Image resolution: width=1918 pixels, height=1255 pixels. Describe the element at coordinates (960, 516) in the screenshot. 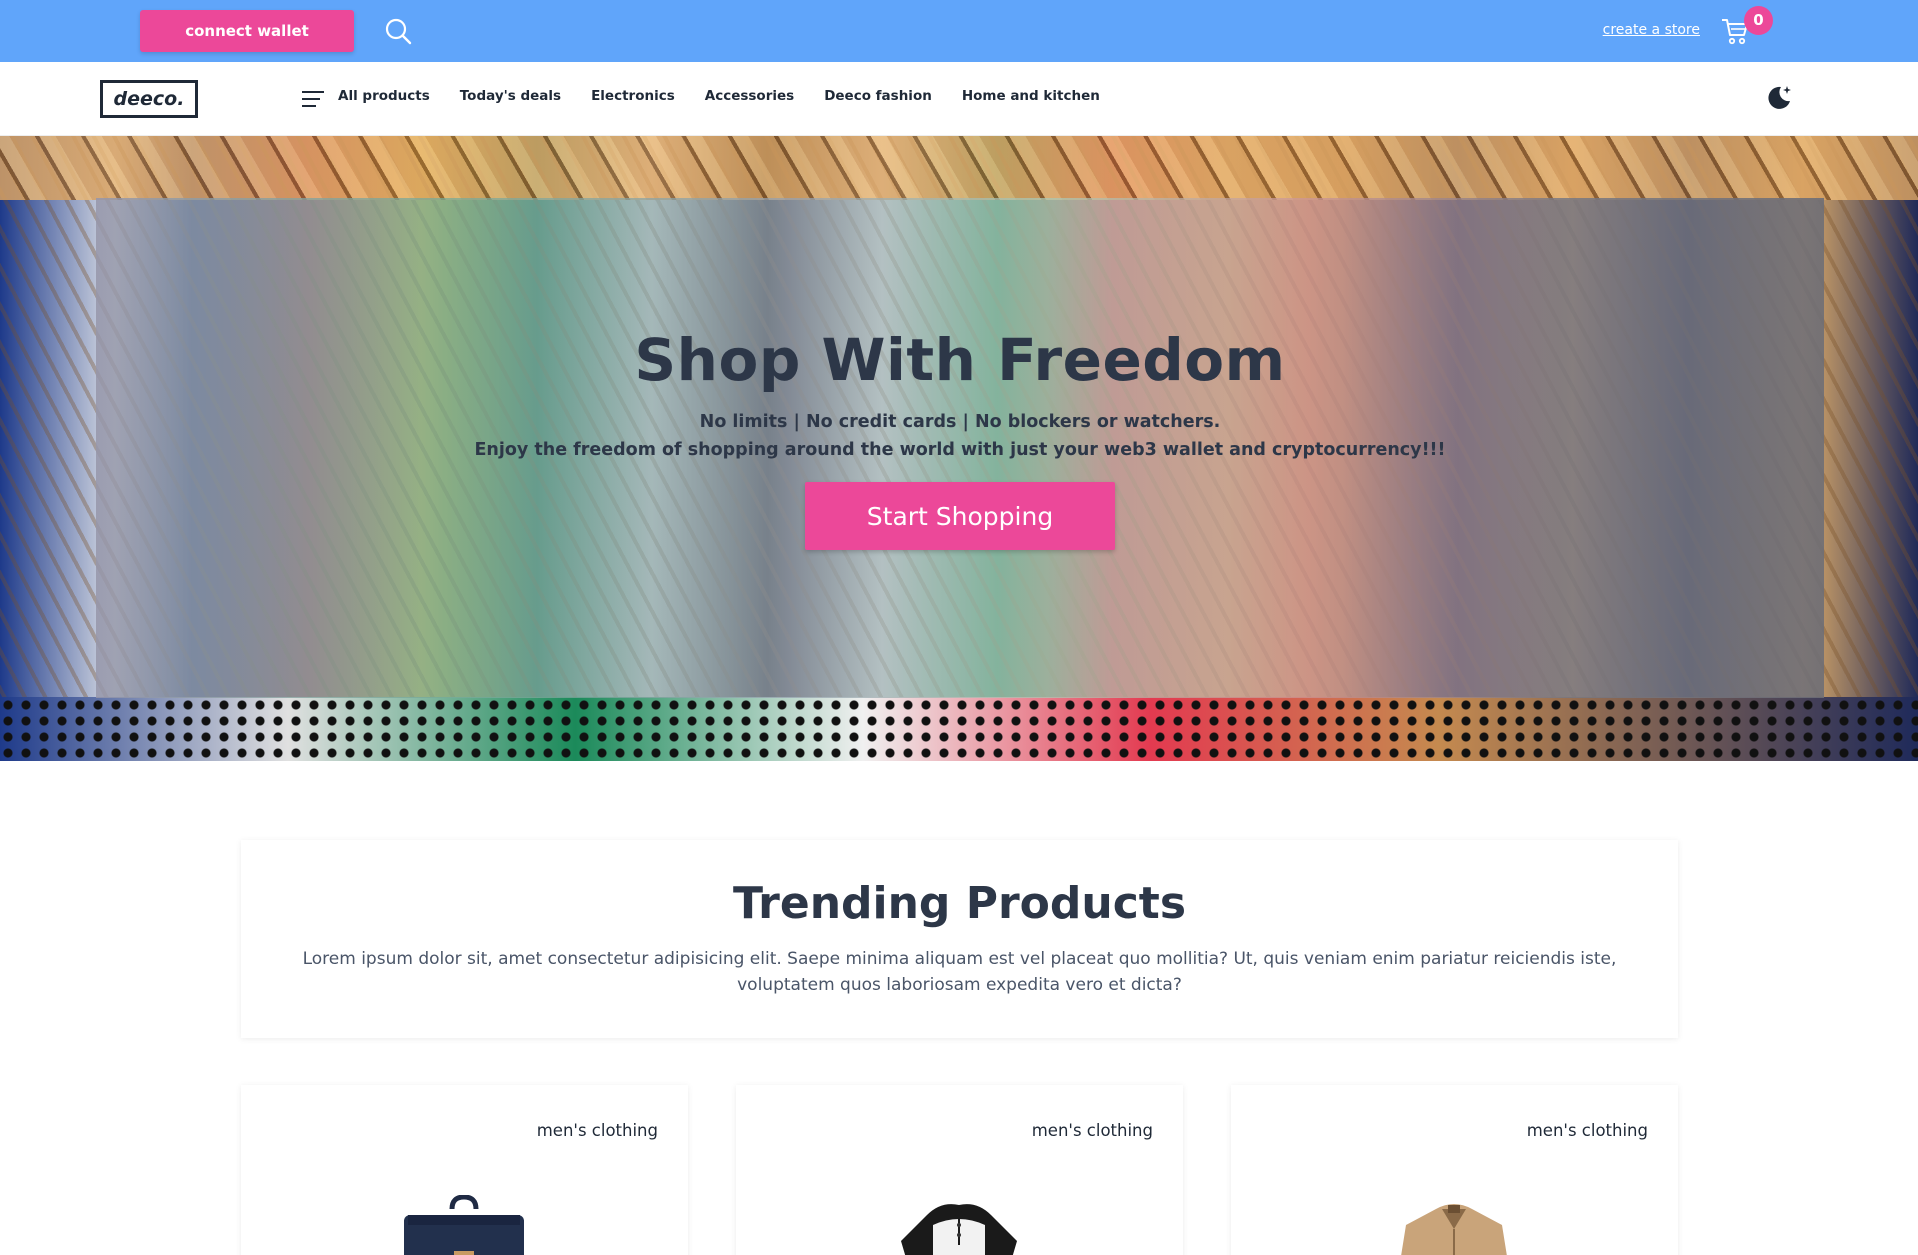

I see `start-shopping-button: Start Shopping` at that location.